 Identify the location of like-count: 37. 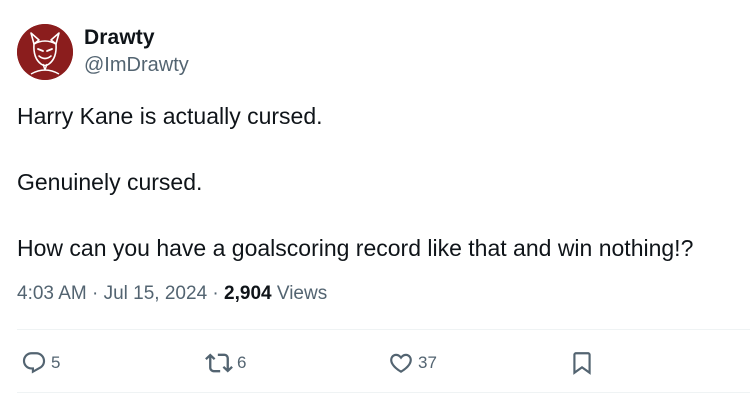
(427, 362).